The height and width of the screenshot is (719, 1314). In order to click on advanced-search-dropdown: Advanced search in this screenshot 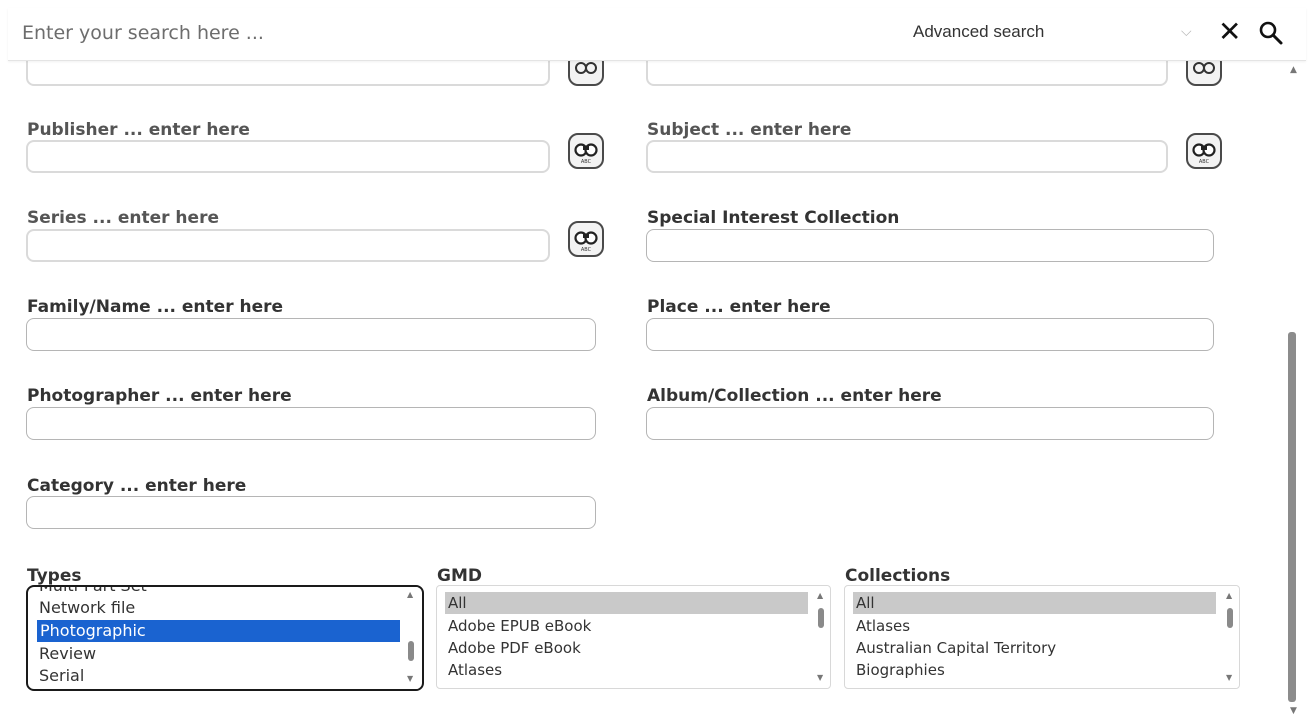, I will do `click(978, 32)`.